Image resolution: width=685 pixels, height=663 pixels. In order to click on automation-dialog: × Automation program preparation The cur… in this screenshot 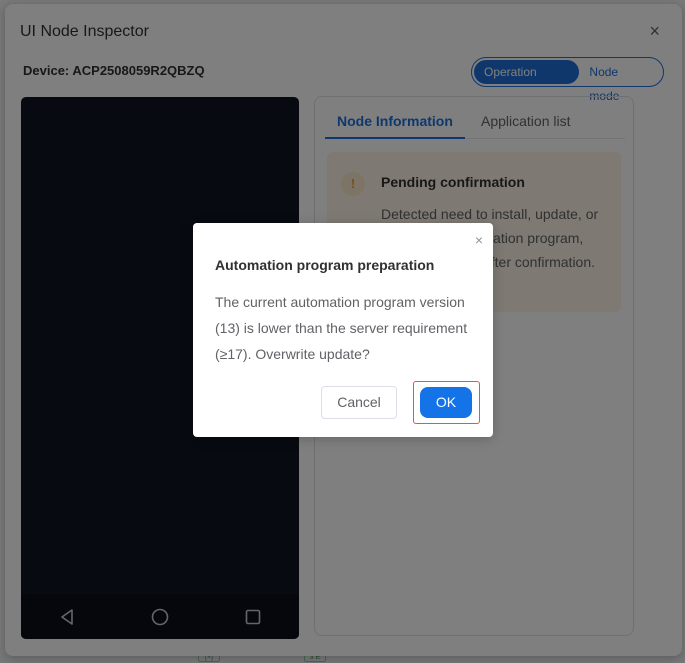, I will do `click(343, 330)`.